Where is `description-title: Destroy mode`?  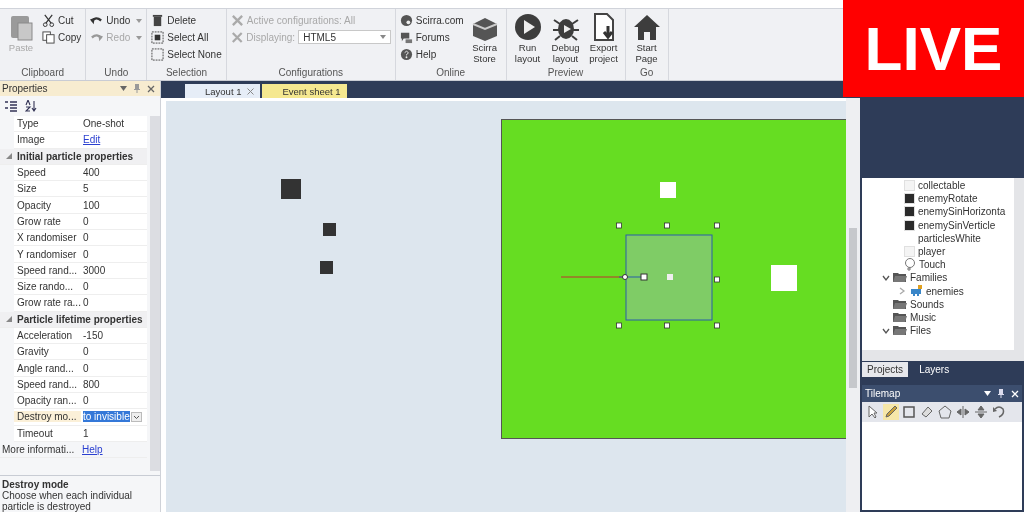 description-title: Destroy mode is located at coordinates (35, 484).